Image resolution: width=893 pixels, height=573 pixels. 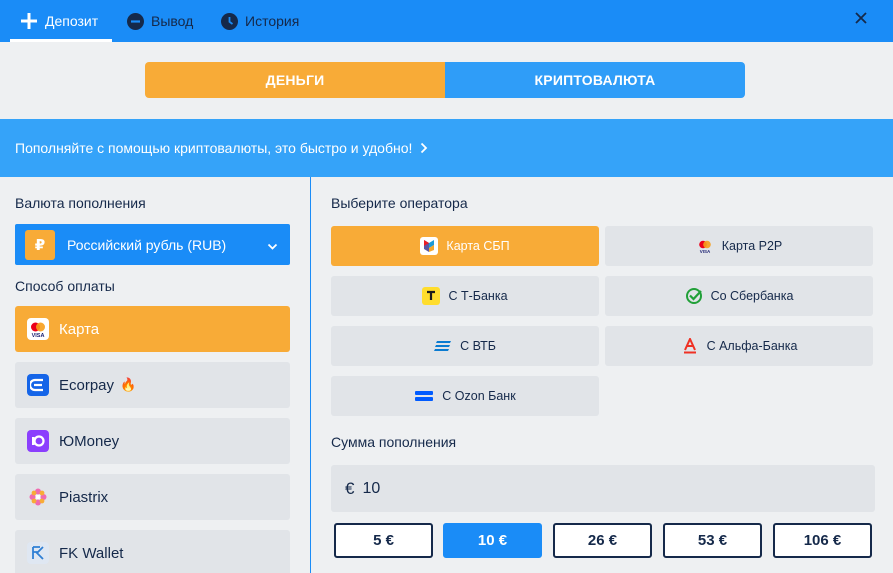 I want to click on close-icon, so click(x=861, y=18).